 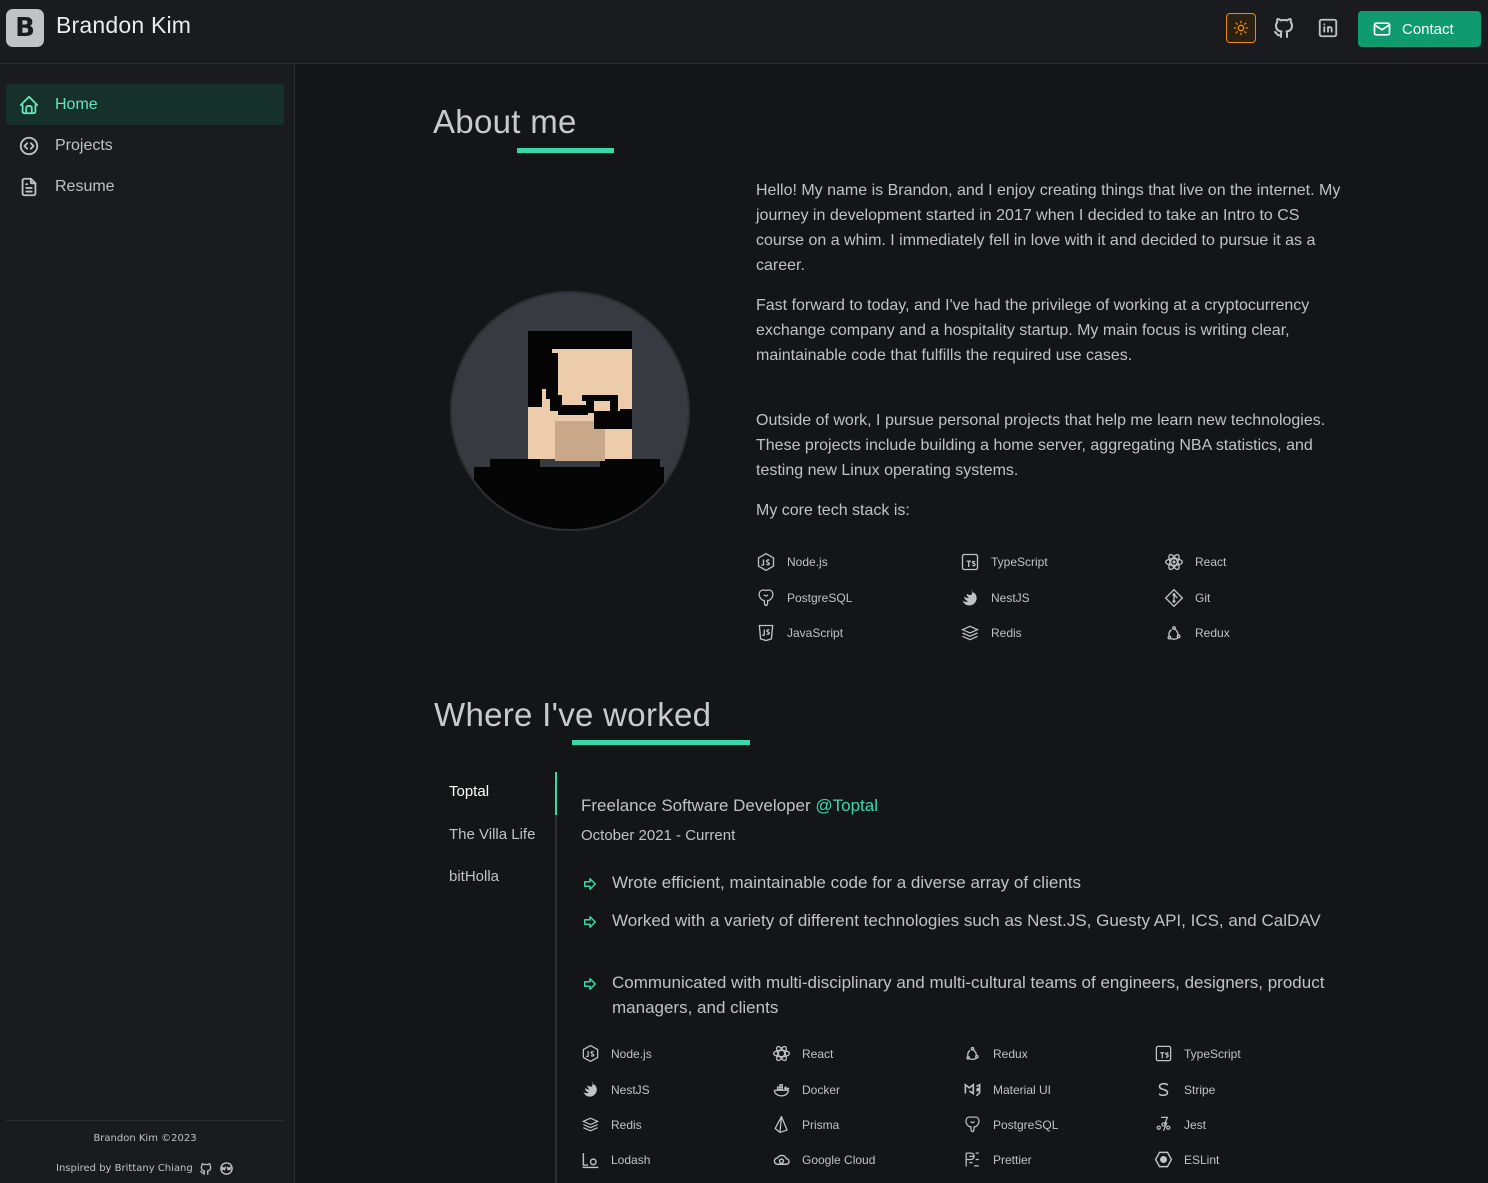 I want to click on sidebar-item-resume: Resume, so click(x=145, y=186).